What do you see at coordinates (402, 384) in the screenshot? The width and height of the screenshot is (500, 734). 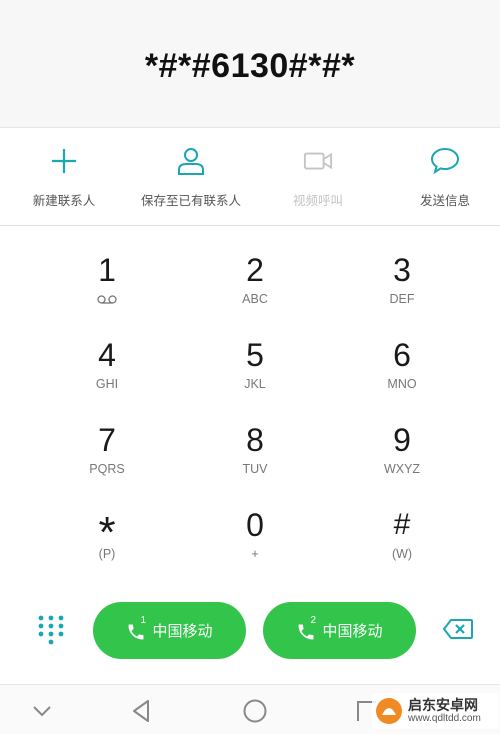 I see `key-letters: MNO` at bounding box center [402, 384].